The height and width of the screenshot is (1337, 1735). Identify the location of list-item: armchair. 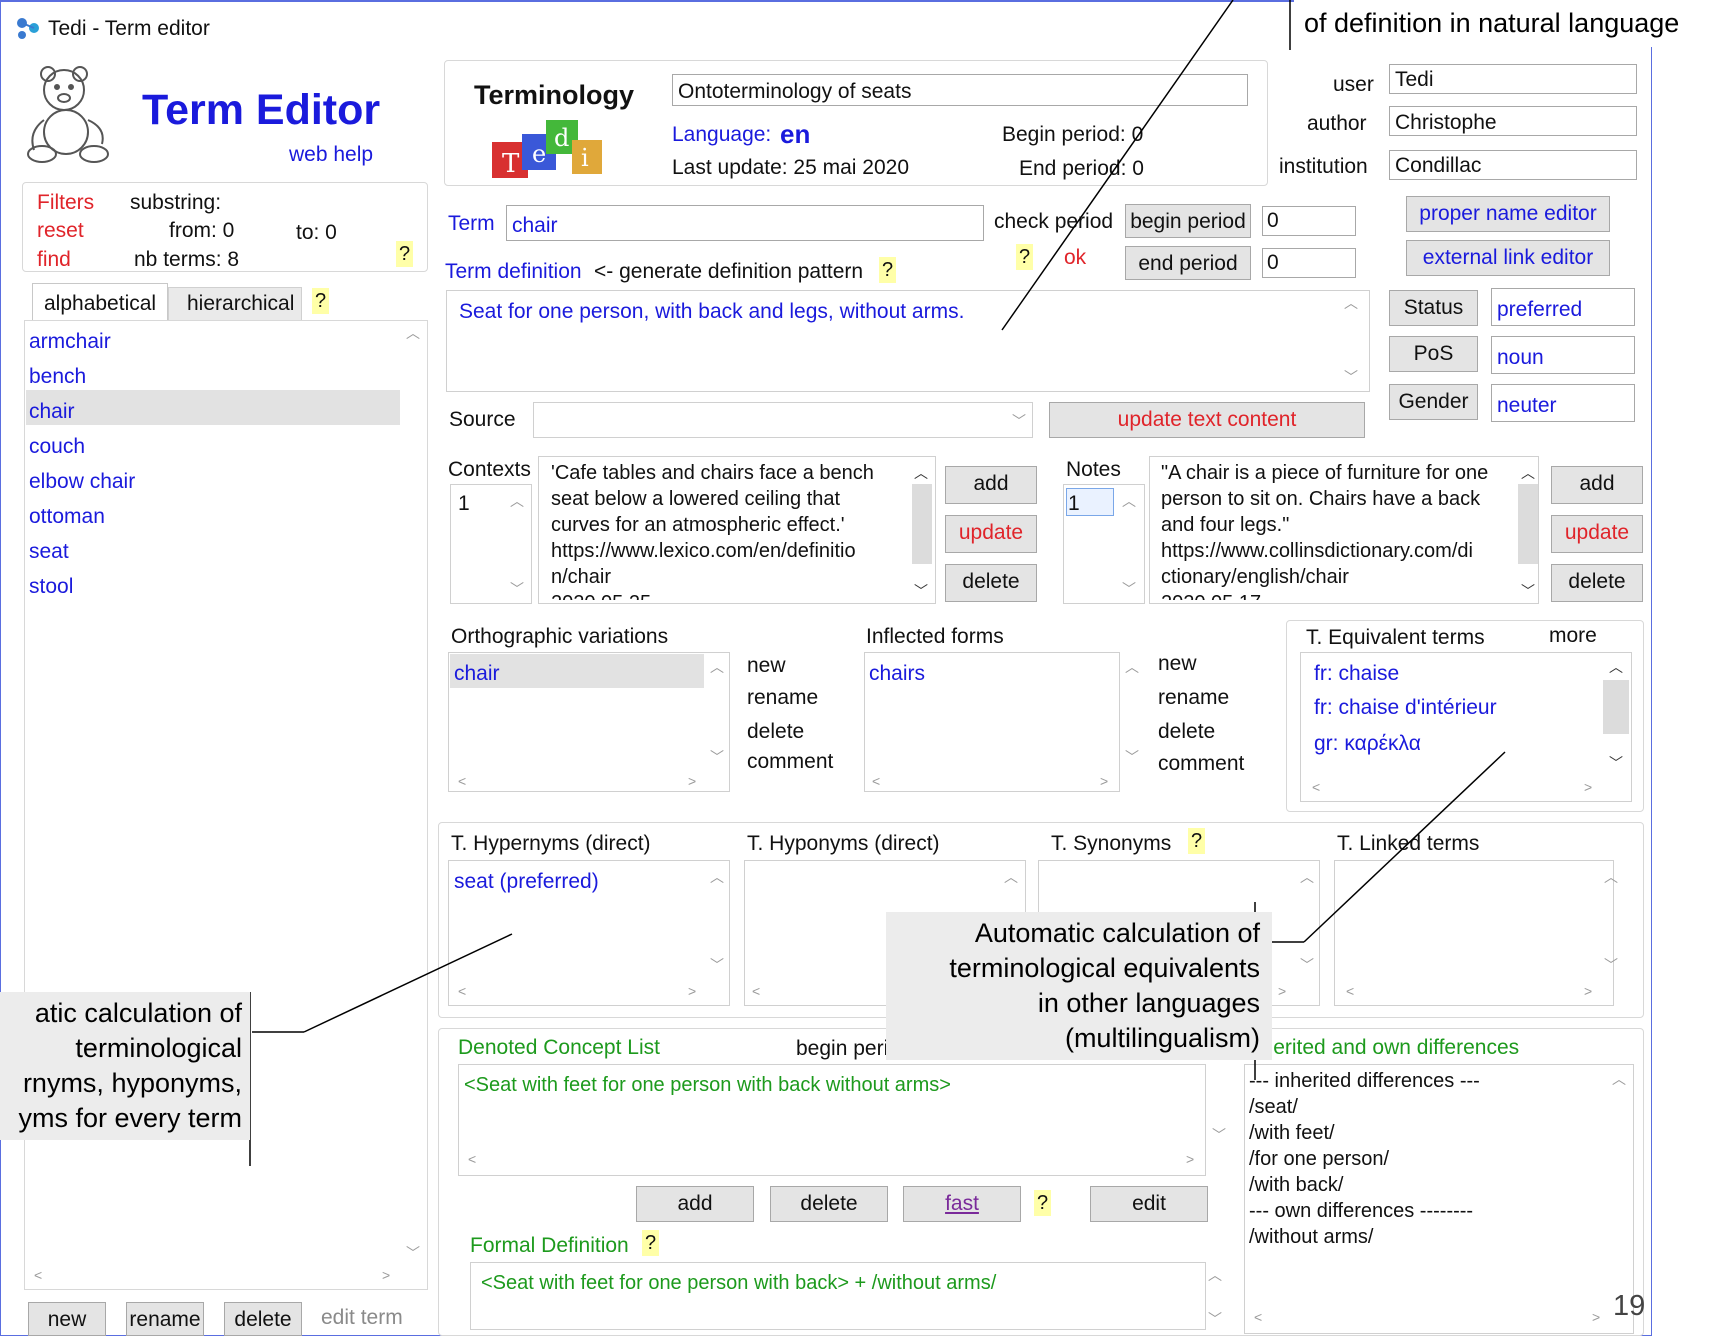
(70, 342).